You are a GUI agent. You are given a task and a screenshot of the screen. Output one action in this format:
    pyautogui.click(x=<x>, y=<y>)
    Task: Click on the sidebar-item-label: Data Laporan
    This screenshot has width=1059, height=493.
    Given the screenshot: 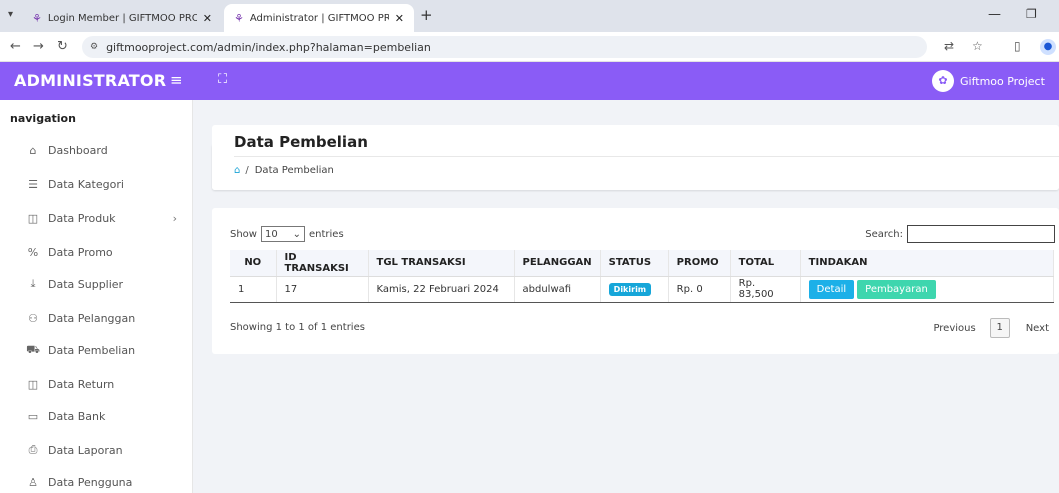 What is the action you would take?
    pyautogui.click(x=85, y=450)
    